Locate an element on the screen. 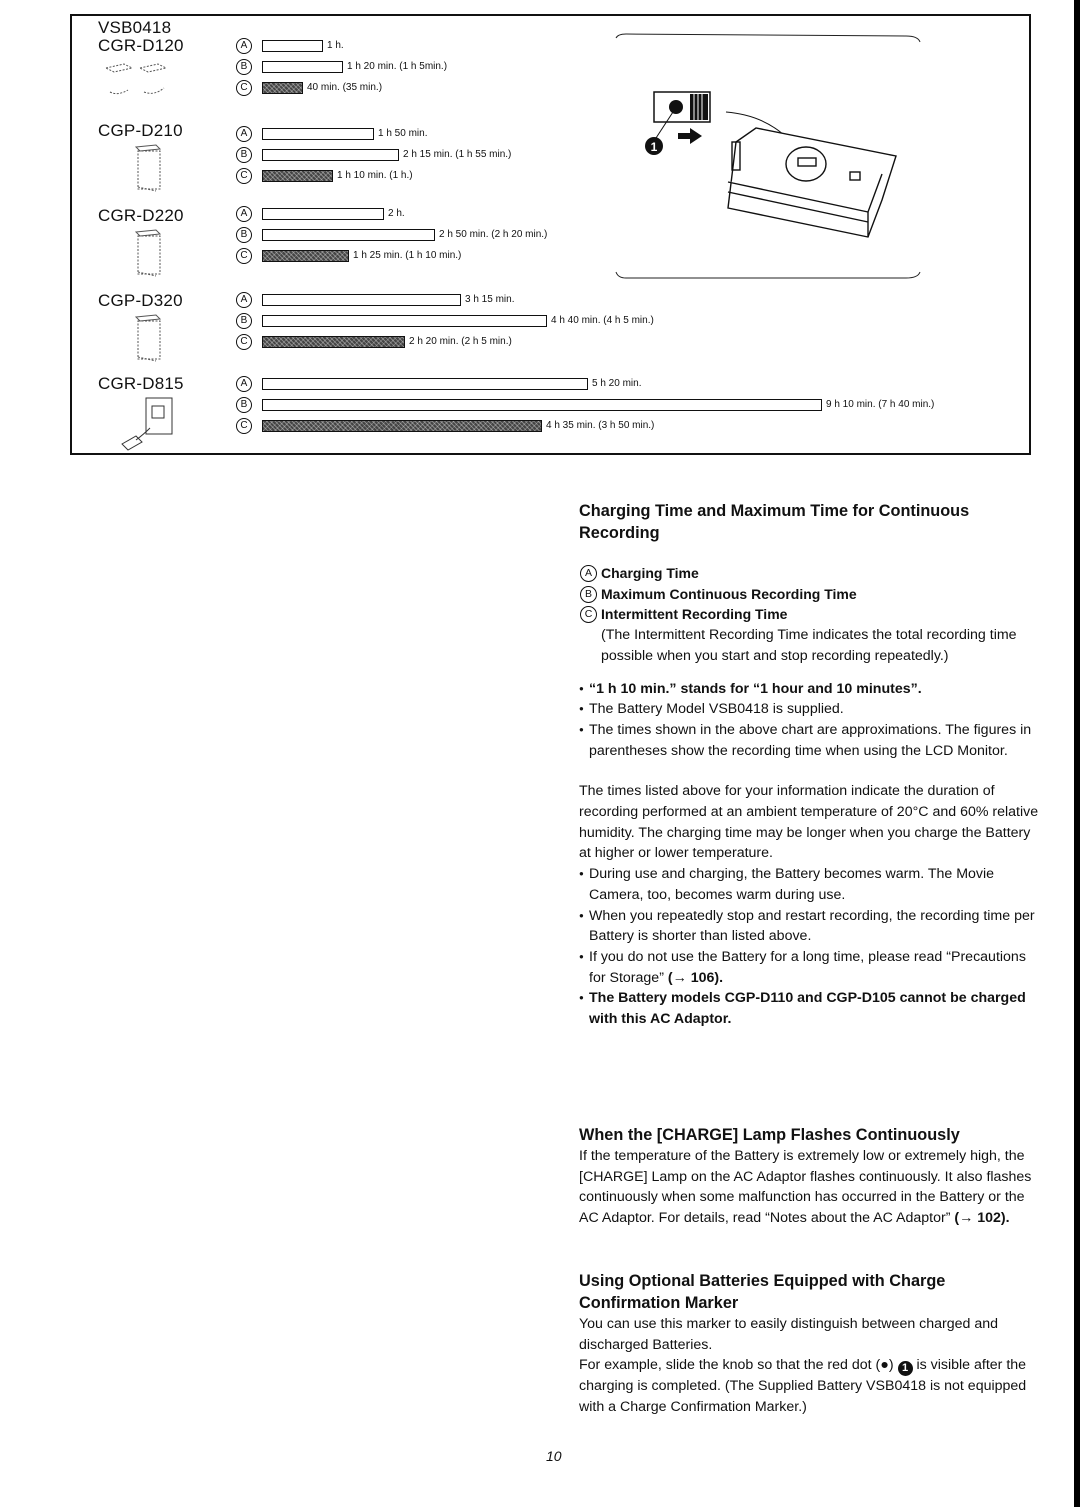 The width and height of the screenshot is (1080, 1507). arrow-right-icon is located at coordinates (690, 136).